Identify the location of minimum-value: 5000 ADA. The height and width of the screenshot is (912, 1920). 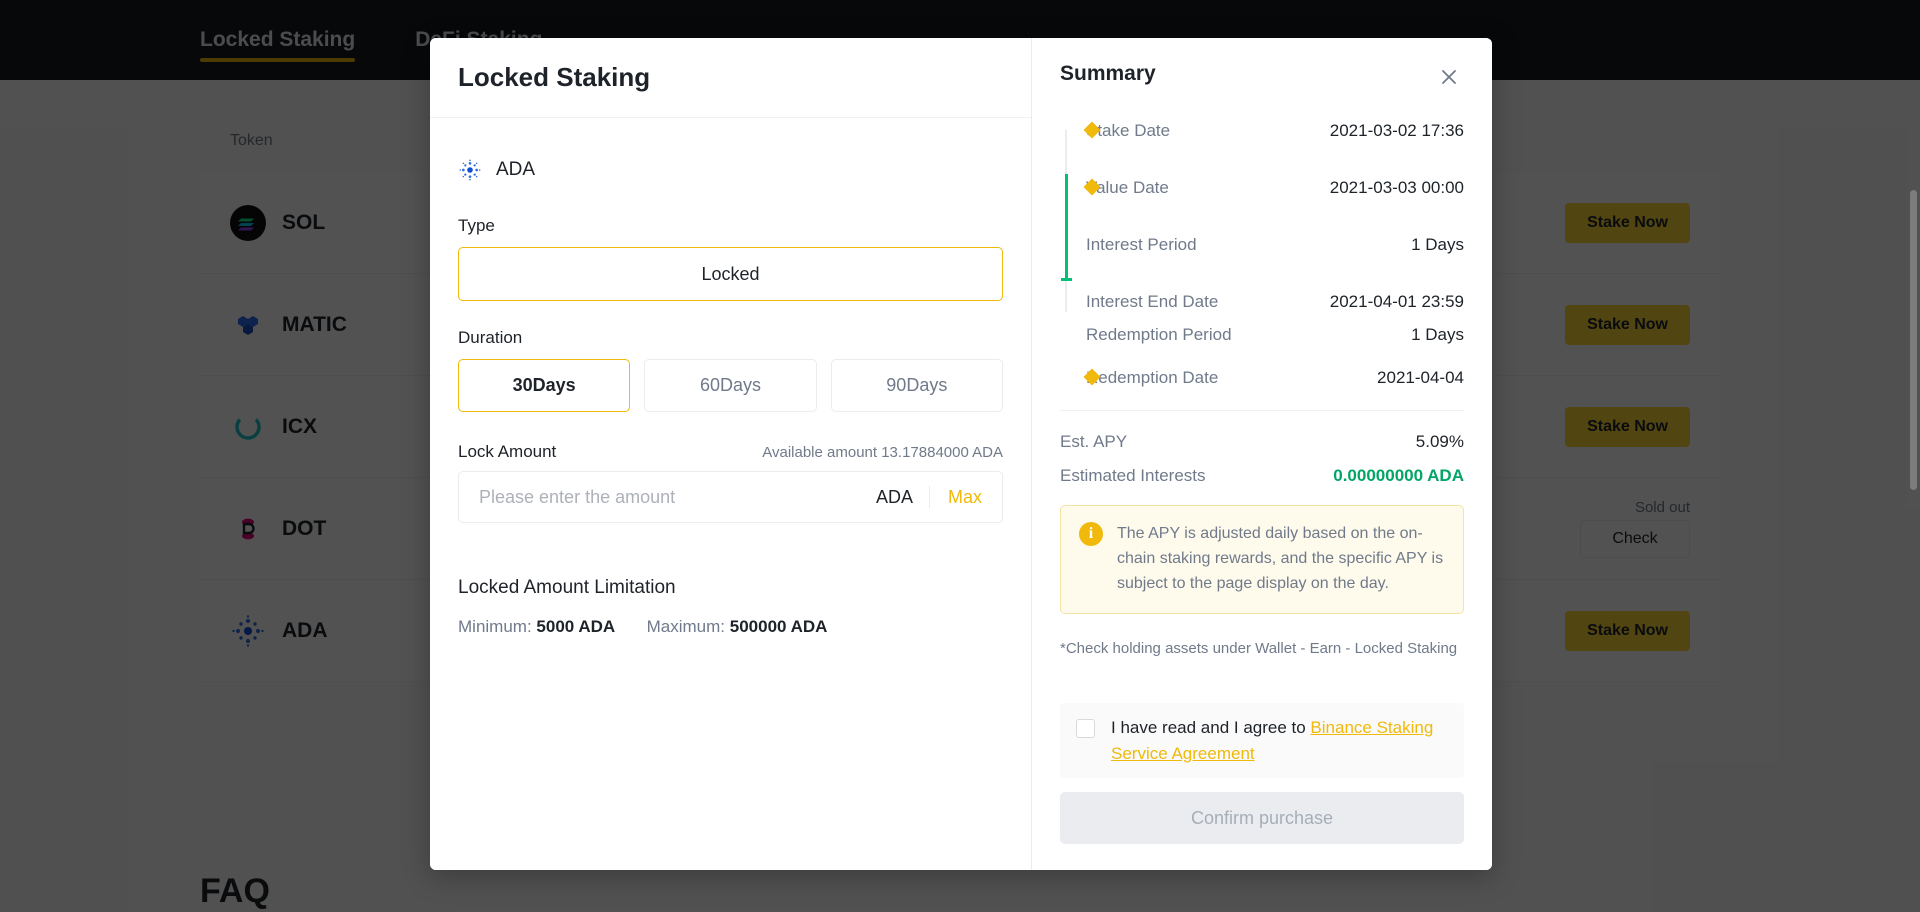
(576, 626).